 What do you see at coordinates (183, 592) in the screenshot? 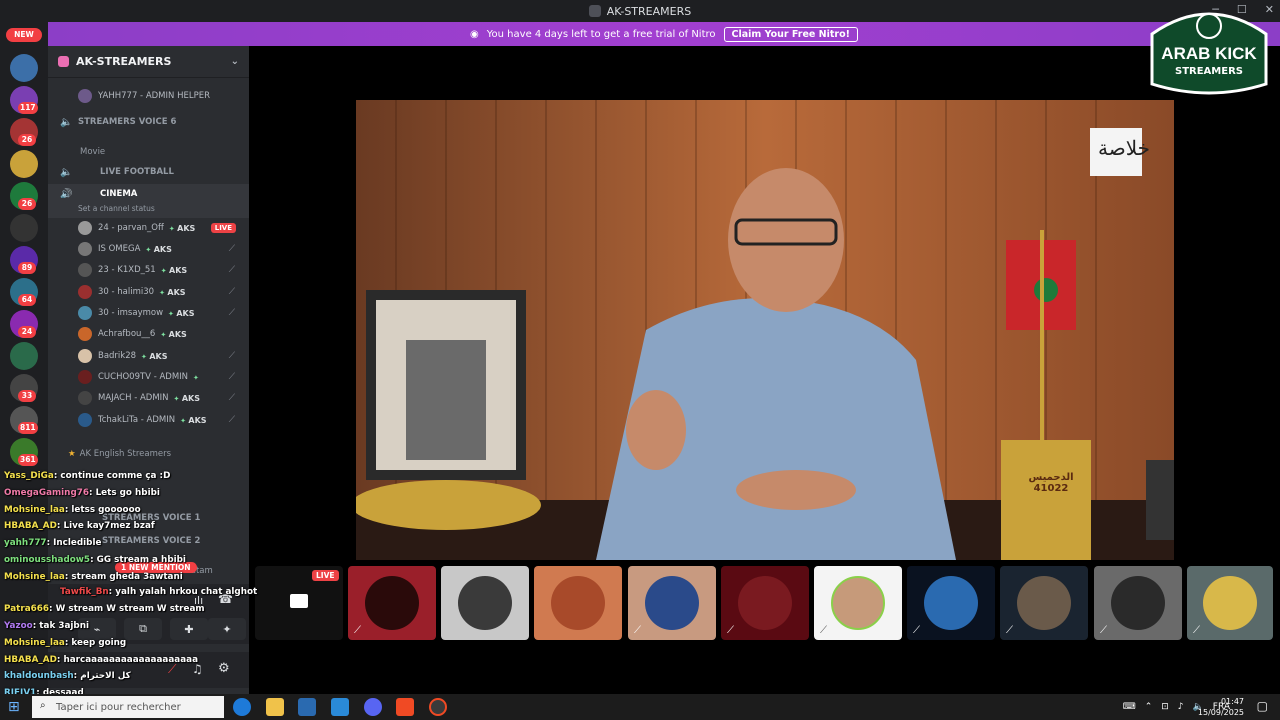
I see `chat-text: : yalh yalah hrkou chat alghot` at bounding box center [183, 592].